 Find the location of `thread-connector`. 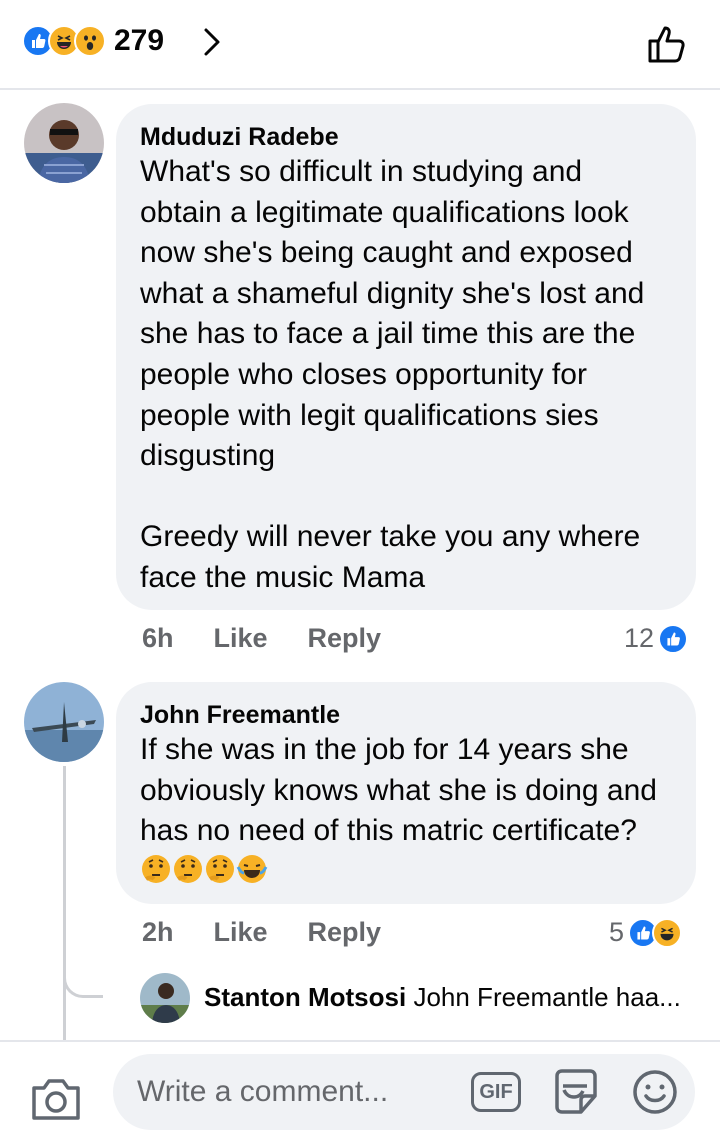

thread-connector is located at coordinates (83, 979).